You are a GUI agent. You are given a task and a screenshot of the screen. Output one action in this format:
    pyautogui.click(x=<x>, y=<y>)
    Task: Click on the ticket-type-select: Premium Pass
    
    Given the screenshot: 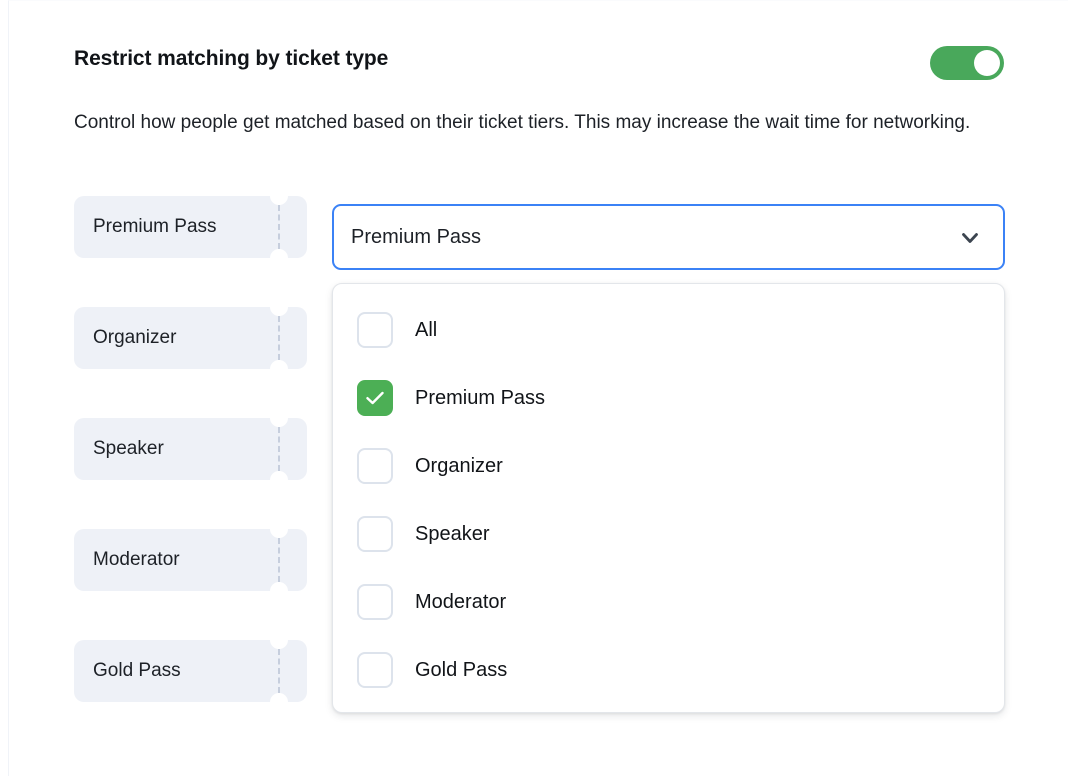 What is the action you would take?
    pyautogui.click(x=668, y=237)
    